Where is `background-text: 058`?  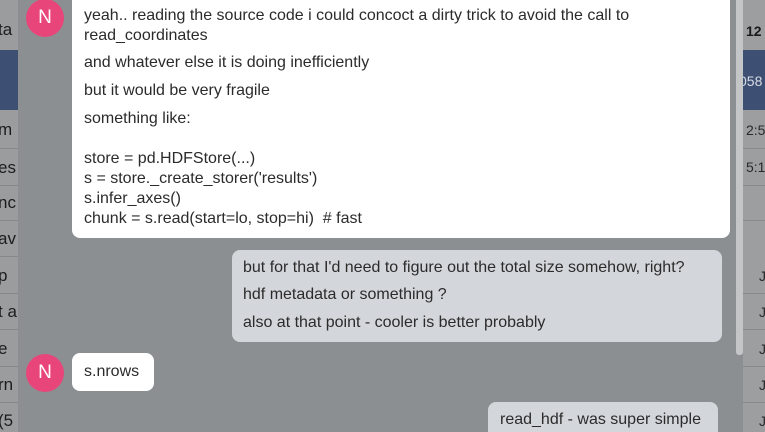 background-text: 058 is located at coordinates (753, 81).